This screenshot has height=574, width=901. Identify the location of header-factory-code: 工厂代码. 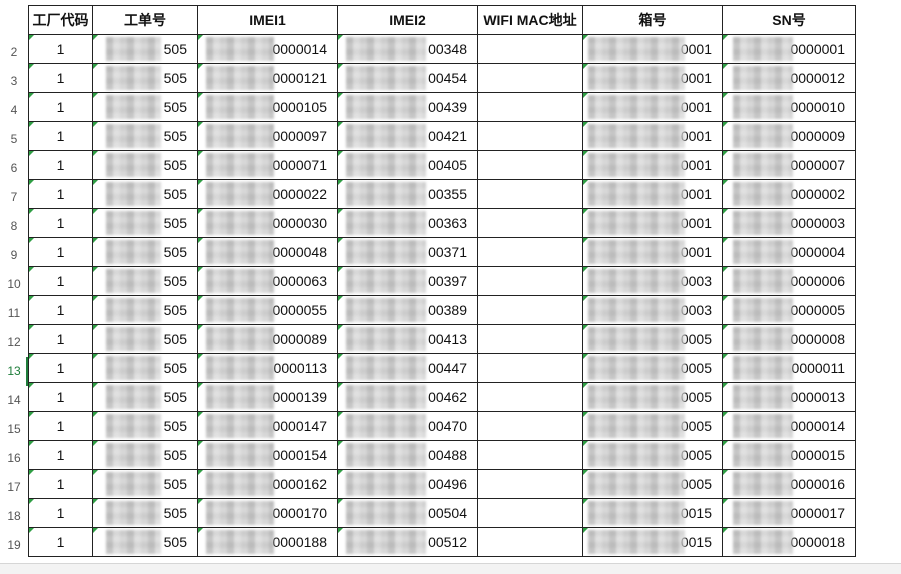
(60, 20).